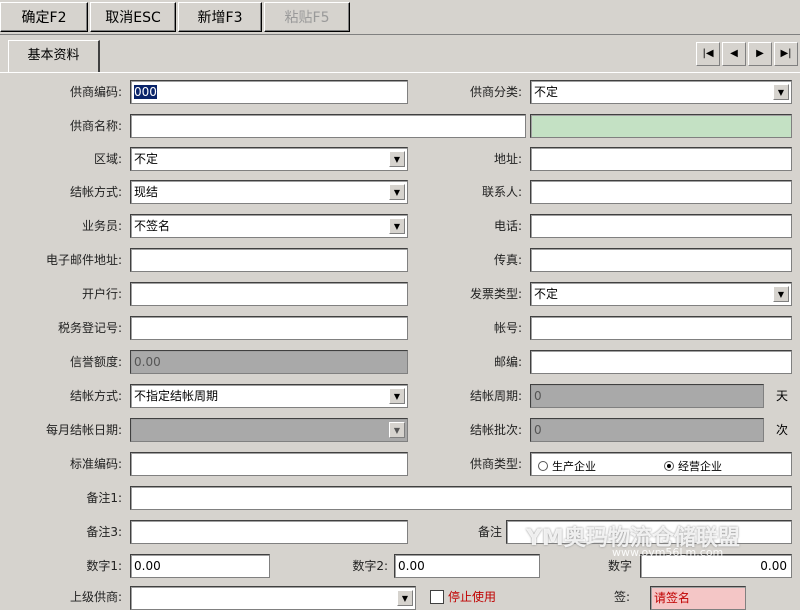 This screenshot has height=610, width=800. What do you see at coordinates (328, 126) in the screenshot?
I see `supplier-name-input` at bounding box center [328, 126].